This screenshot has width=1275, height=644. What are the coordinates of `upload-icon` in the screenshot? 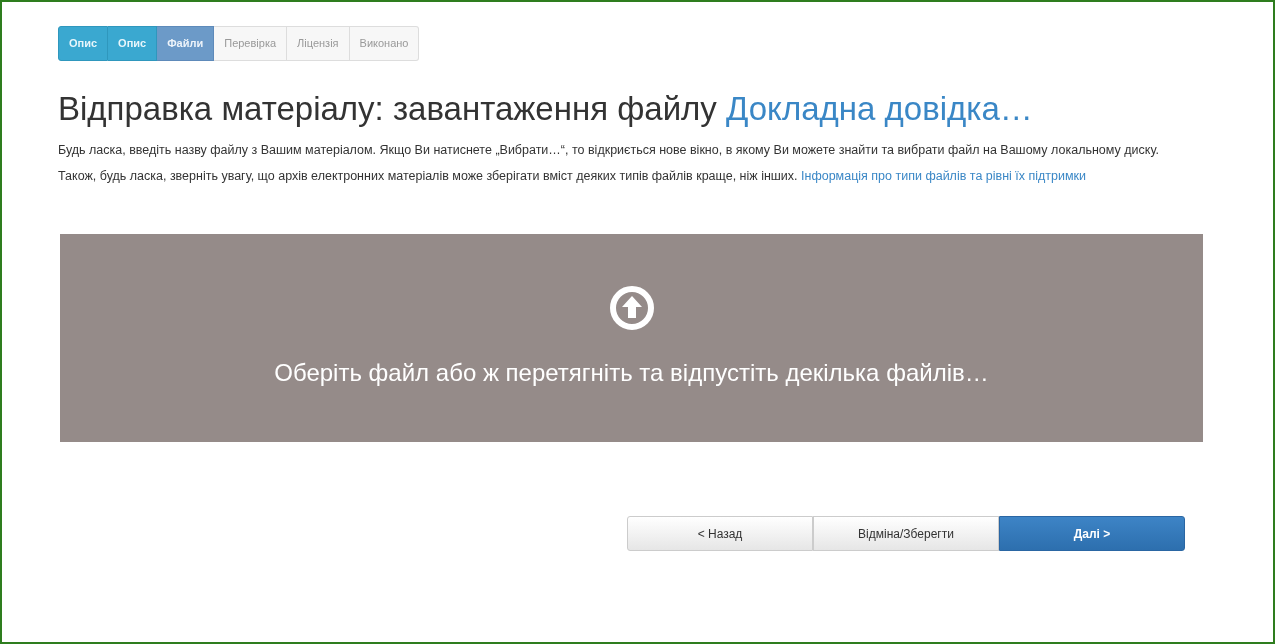 It's located at (631, 308).